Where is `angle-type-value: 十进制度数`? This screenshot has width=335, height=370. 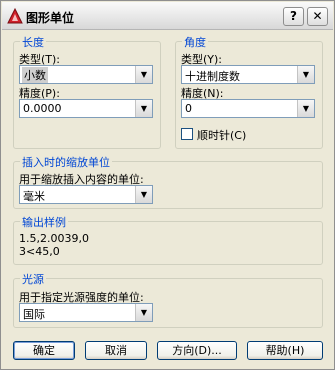
angle-type-value: 十进制度数 is located at coordinates (212, 76).